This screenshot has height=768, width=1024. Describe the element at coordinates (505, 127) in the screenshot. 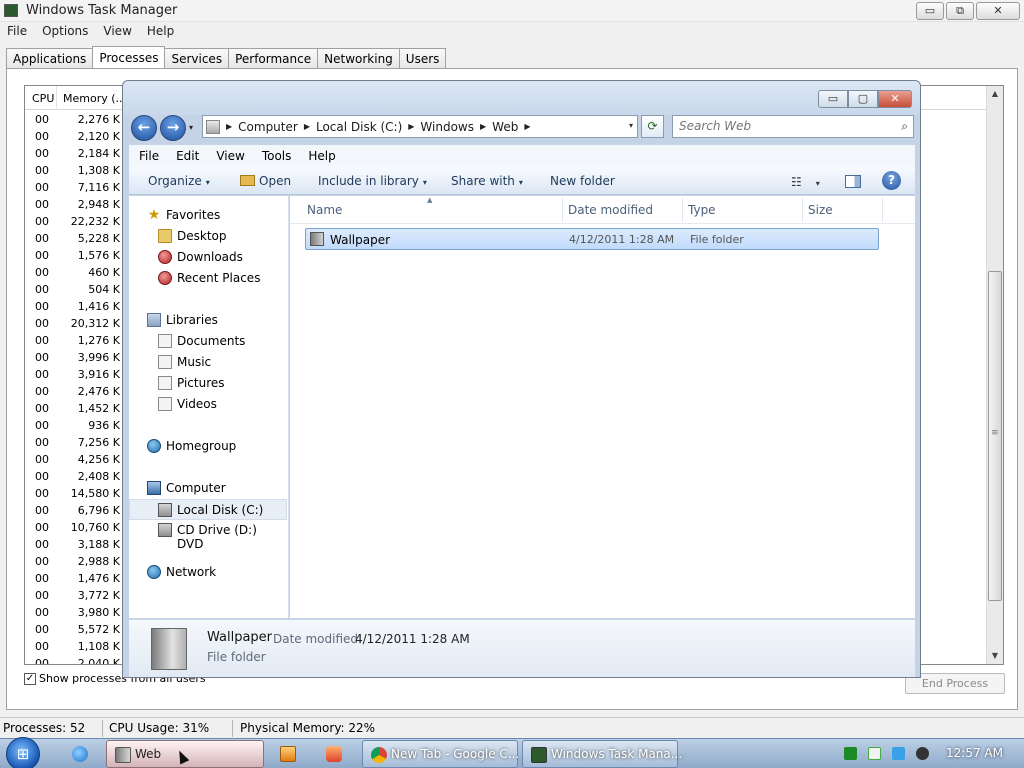

I see `breadcrumb-web: Web` at that location.